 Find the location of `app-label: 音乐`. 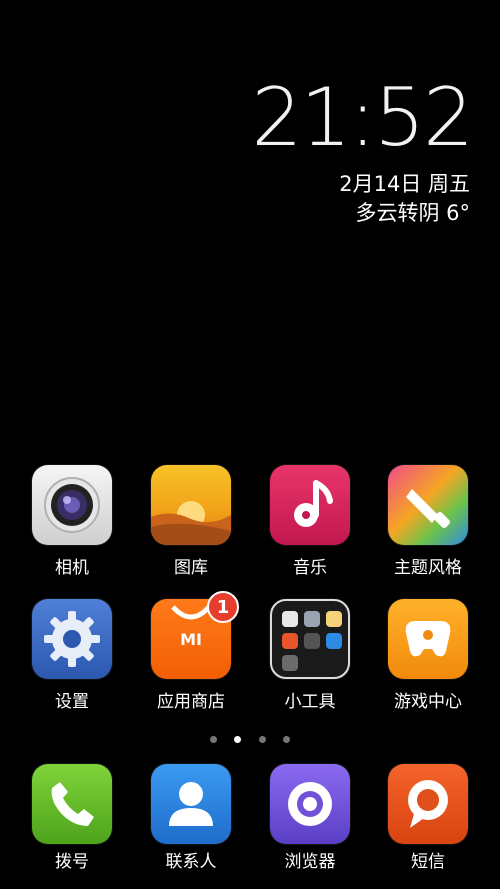

app-label: 音乐 is located at coordinates (310, 568).